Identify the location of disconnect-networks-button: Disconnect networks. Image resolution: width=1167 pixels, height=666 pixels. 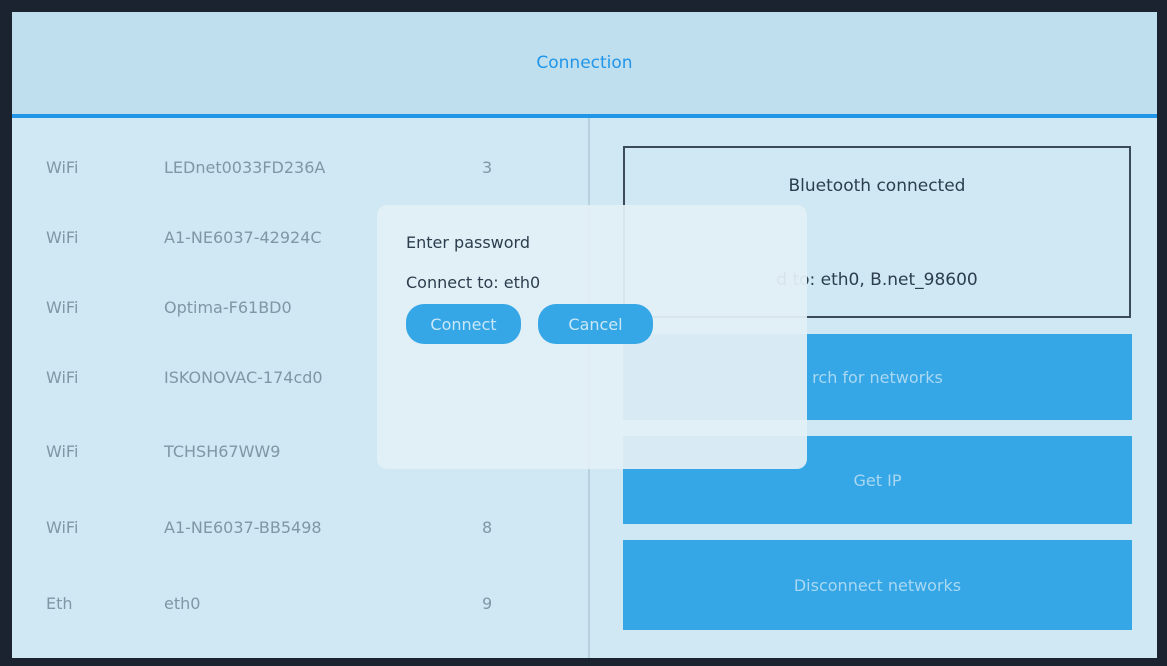
(877, 585).